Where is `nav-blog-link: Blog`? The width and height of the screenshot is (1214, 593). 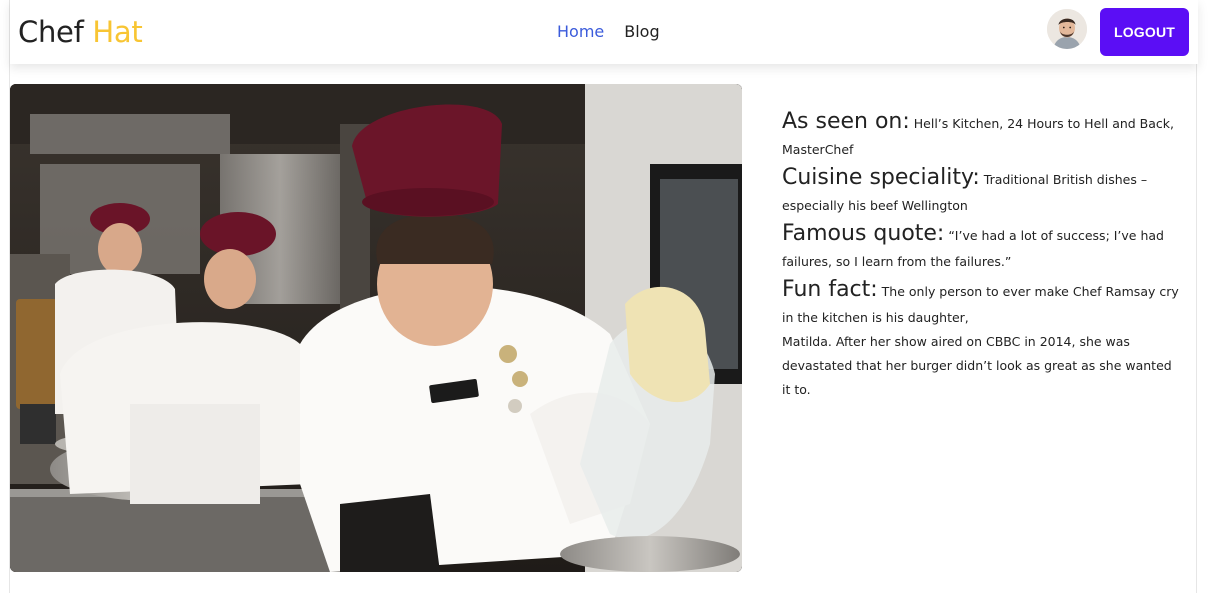
nav-blog-link: Blog is located at coordinates (641, 32).